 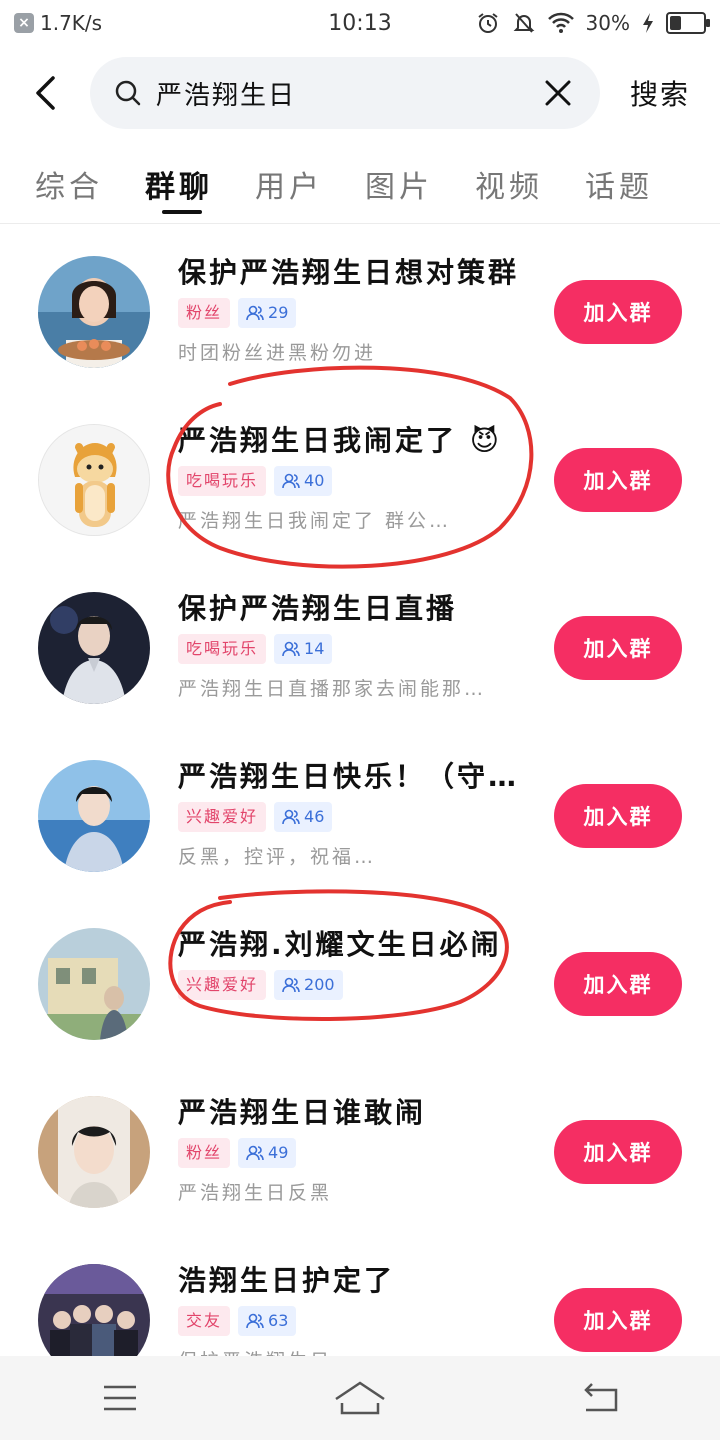 I want to click on category-badge: 交友, so click(x=204, y=1321).